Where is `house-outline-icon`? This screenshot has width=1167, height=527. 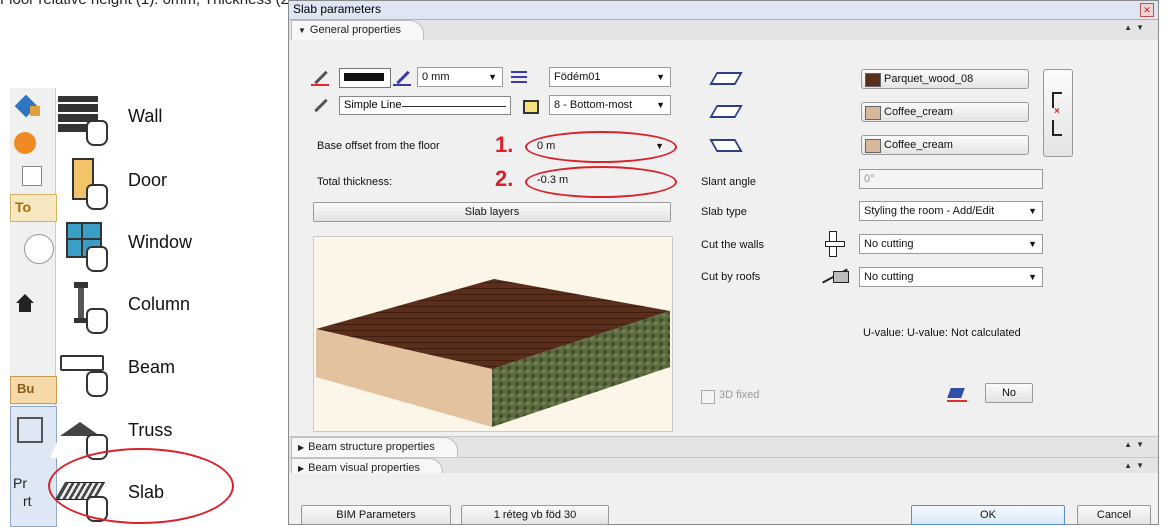
house-outline-icon is located at coordinates (30, 430).